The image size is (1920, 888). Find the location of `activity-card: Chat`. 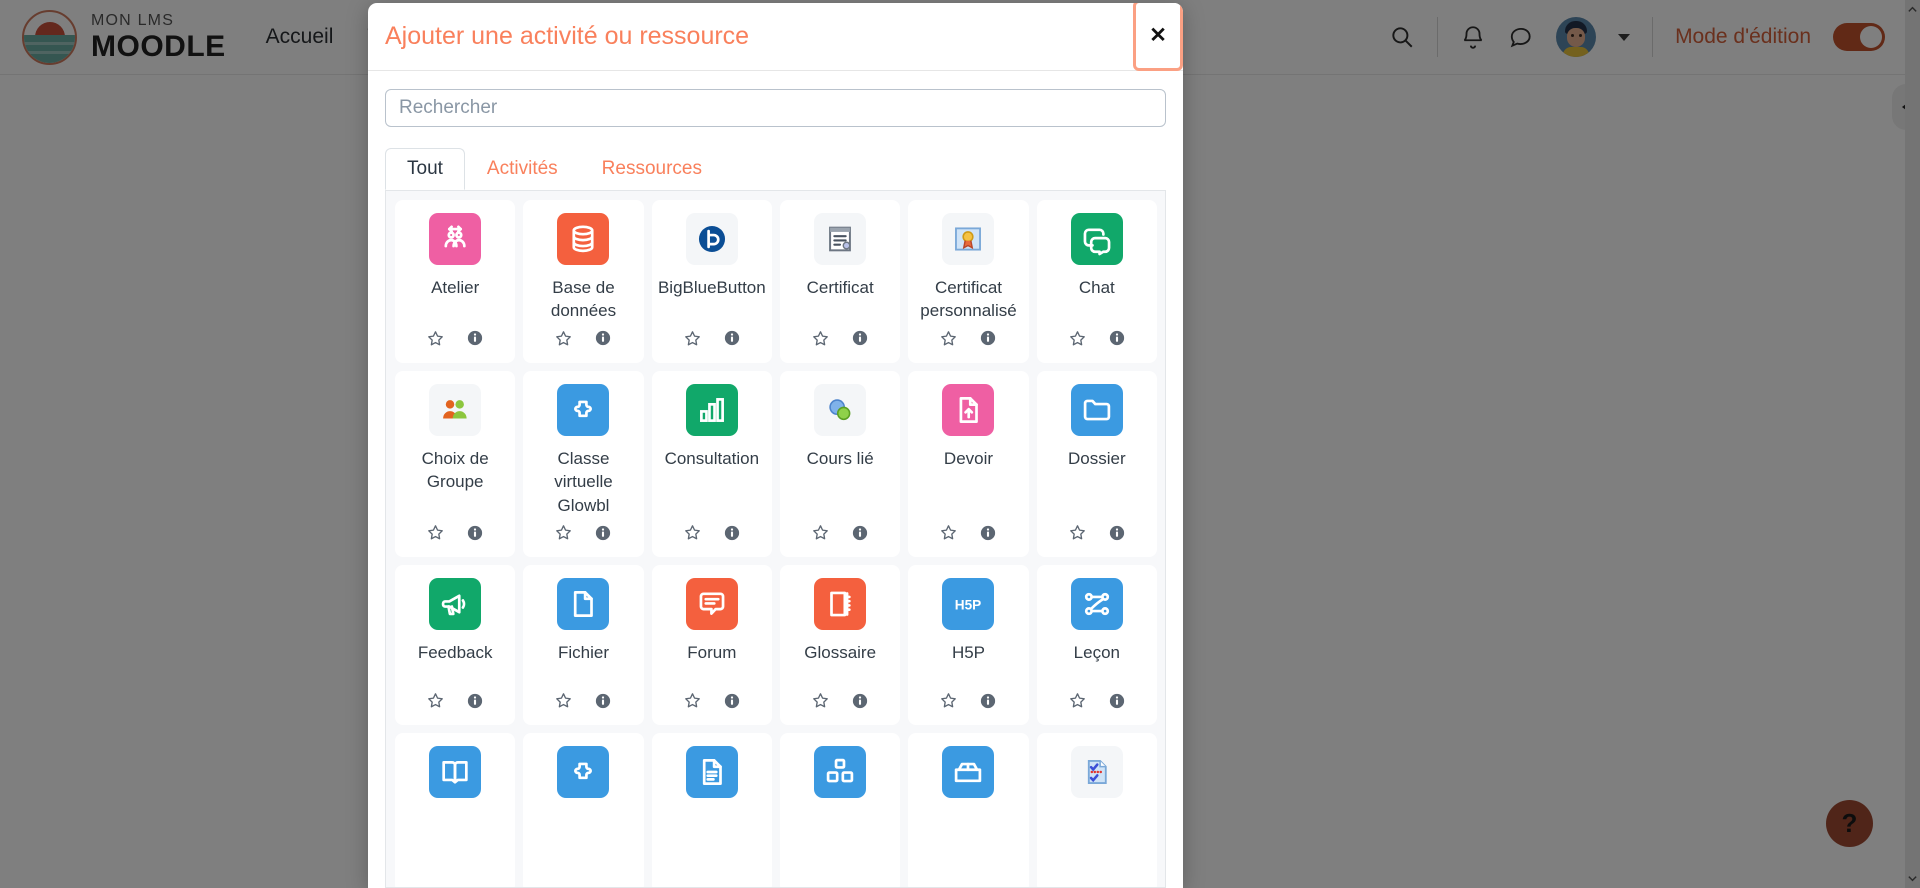

activity-card: Chat is located at coordinates (1096, 281).